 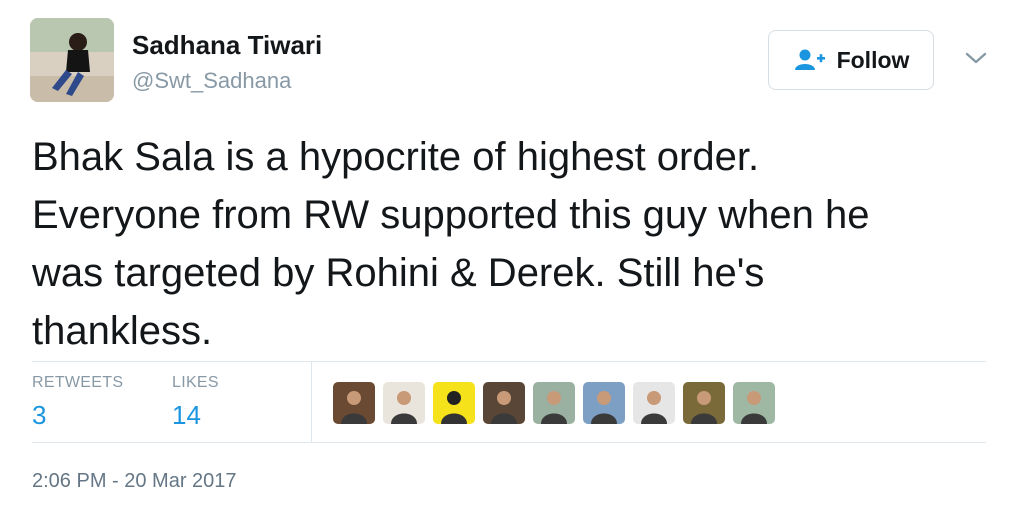 I want to click on liker-avatars, so click(x=554, y=403).